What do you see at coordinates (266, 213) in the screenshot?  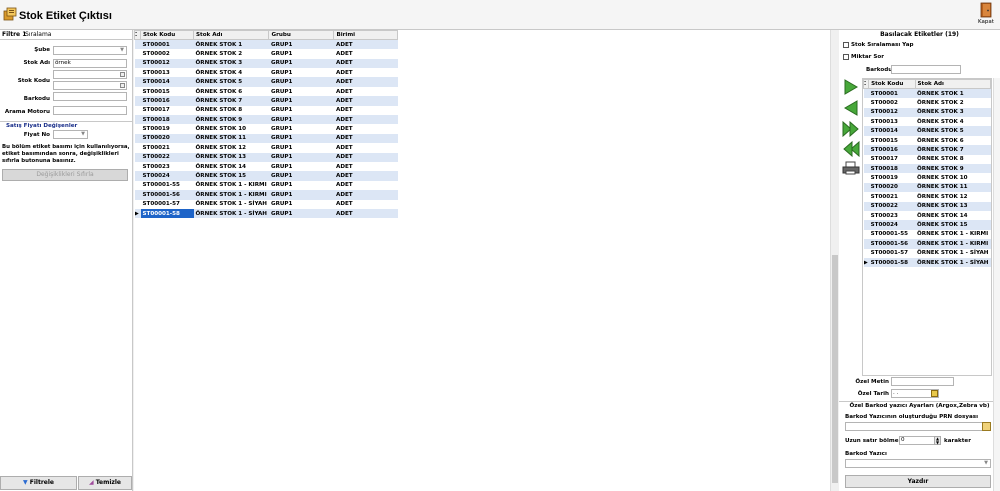 I see `table-row: ▶ ST00001-58 ÖRNEK STOK 1 - SİYAH GRUP1 ADET` at bounding box center [266, 213].